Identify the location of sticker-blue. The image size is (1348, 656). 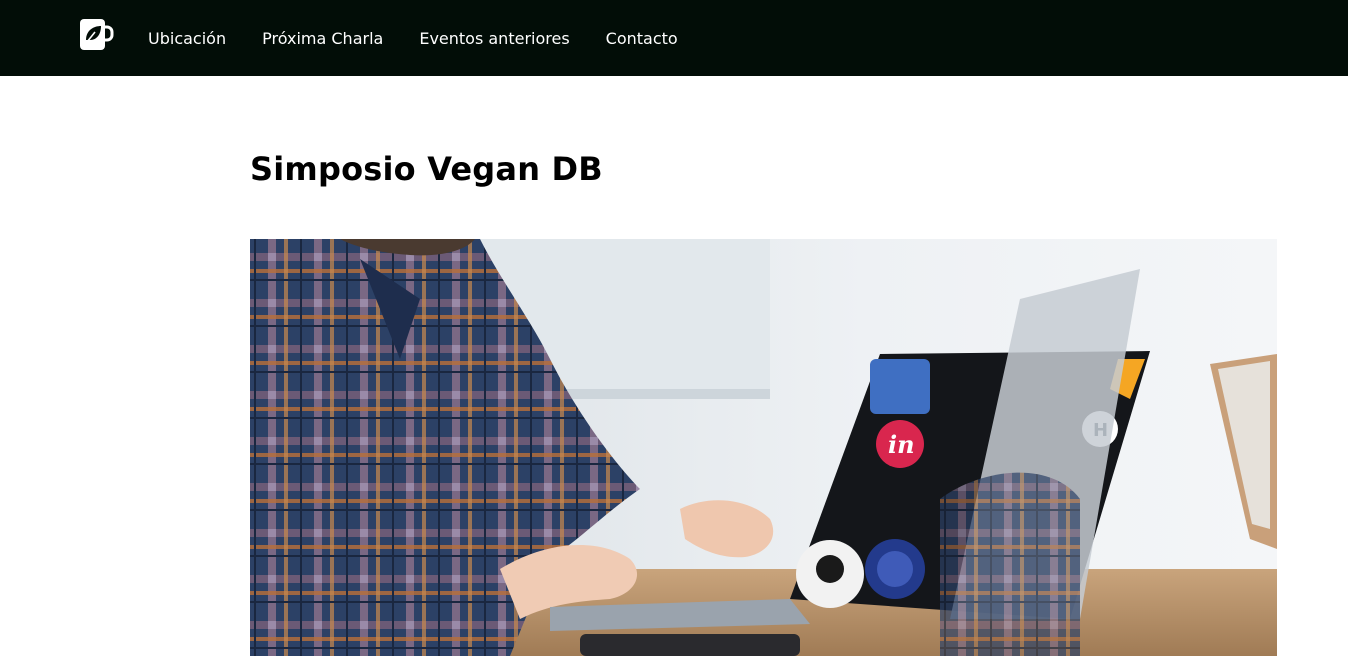
(900, 386).